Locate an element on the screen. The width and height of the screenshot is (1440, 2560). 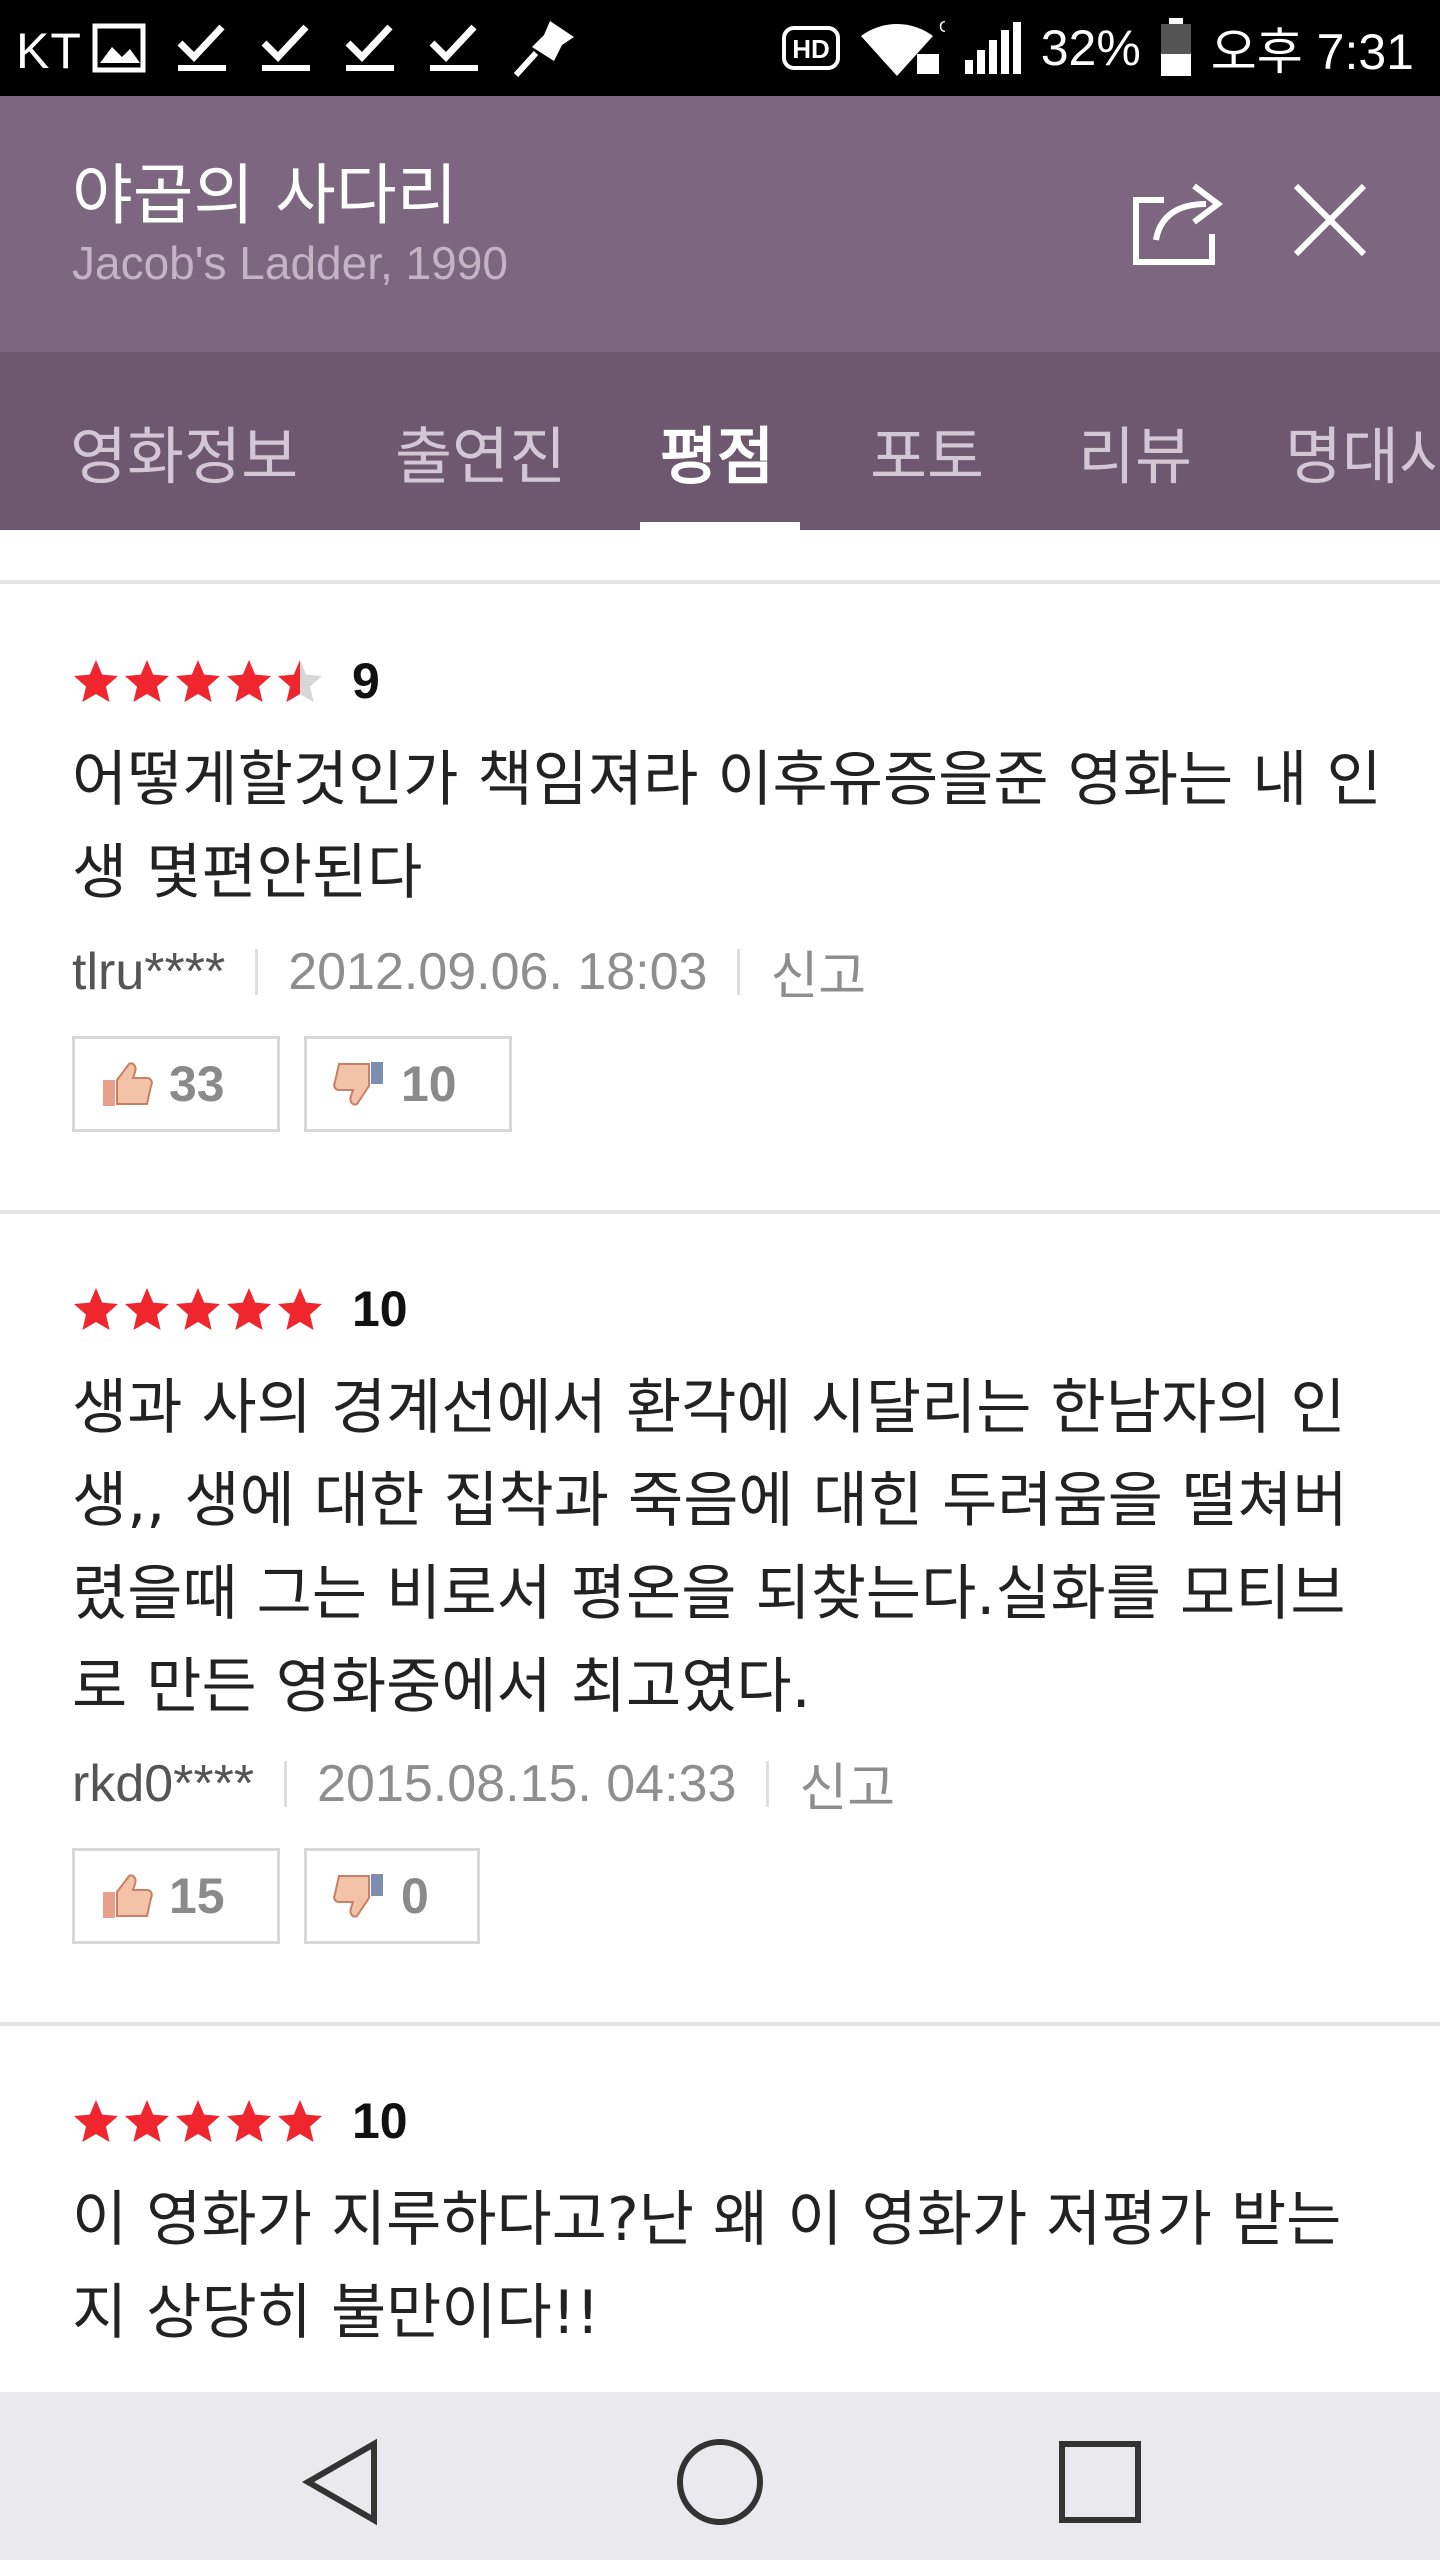
clock: 오후 7:31 is located at coordinates (1312, 52).